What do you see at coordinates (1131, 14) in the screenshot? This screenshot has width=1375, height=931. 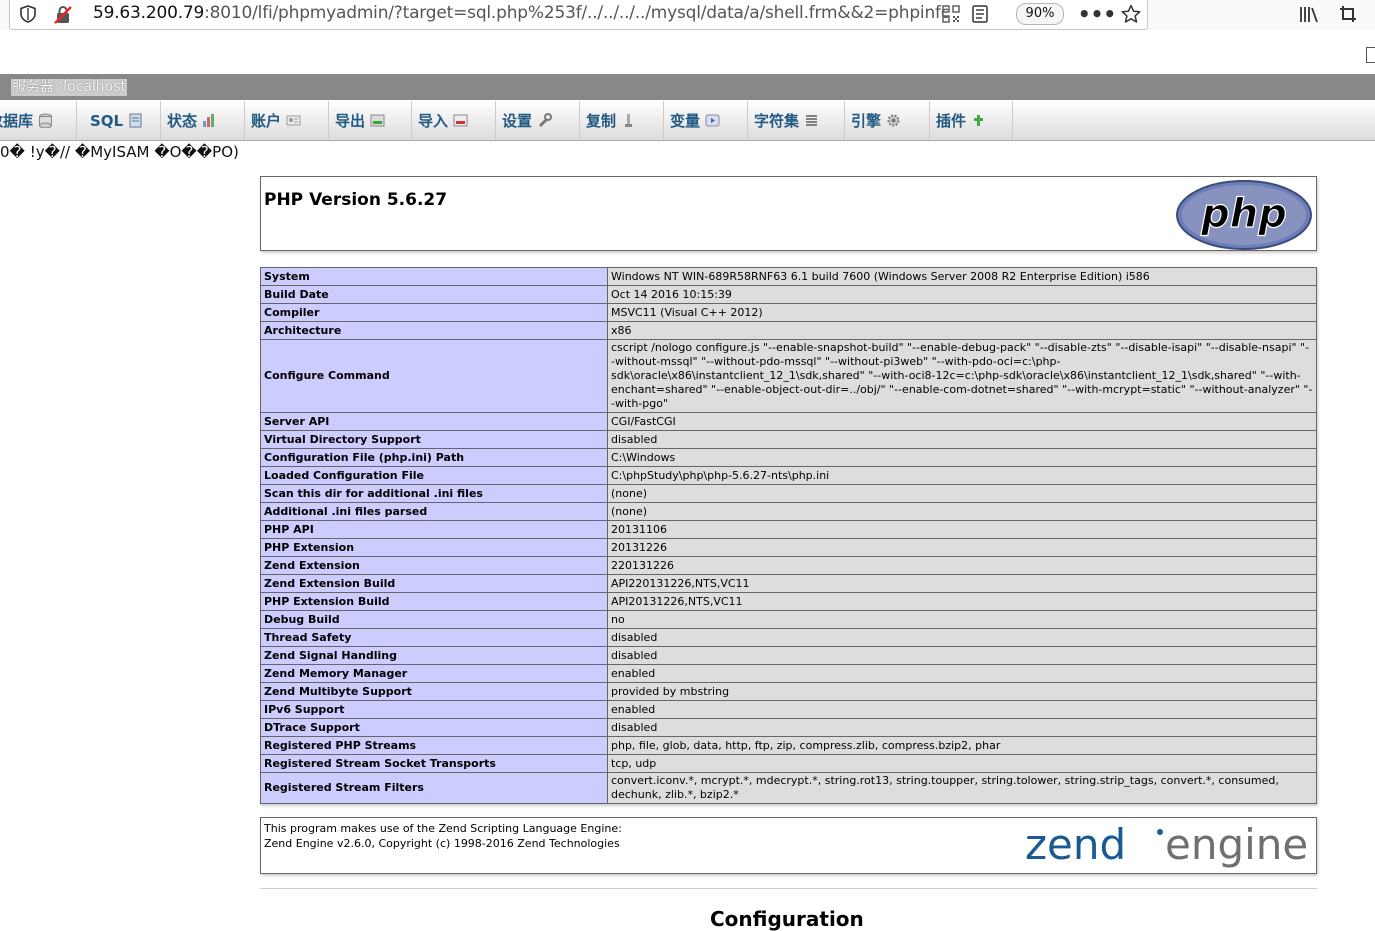 I see `bookmark-star-icon` at bounding box center [1131, 14].